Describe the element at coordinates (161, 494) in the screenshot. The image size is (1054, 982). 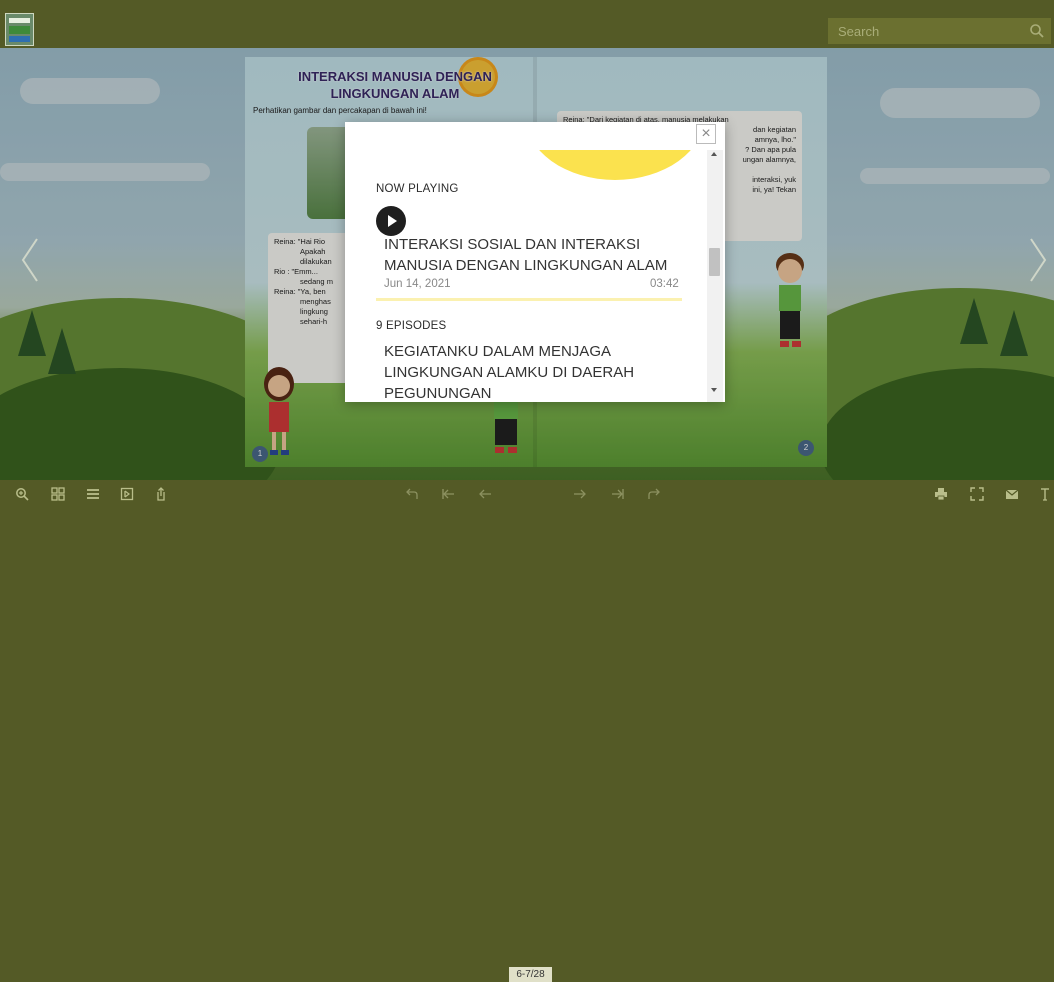
I see `share-icon` at that location.